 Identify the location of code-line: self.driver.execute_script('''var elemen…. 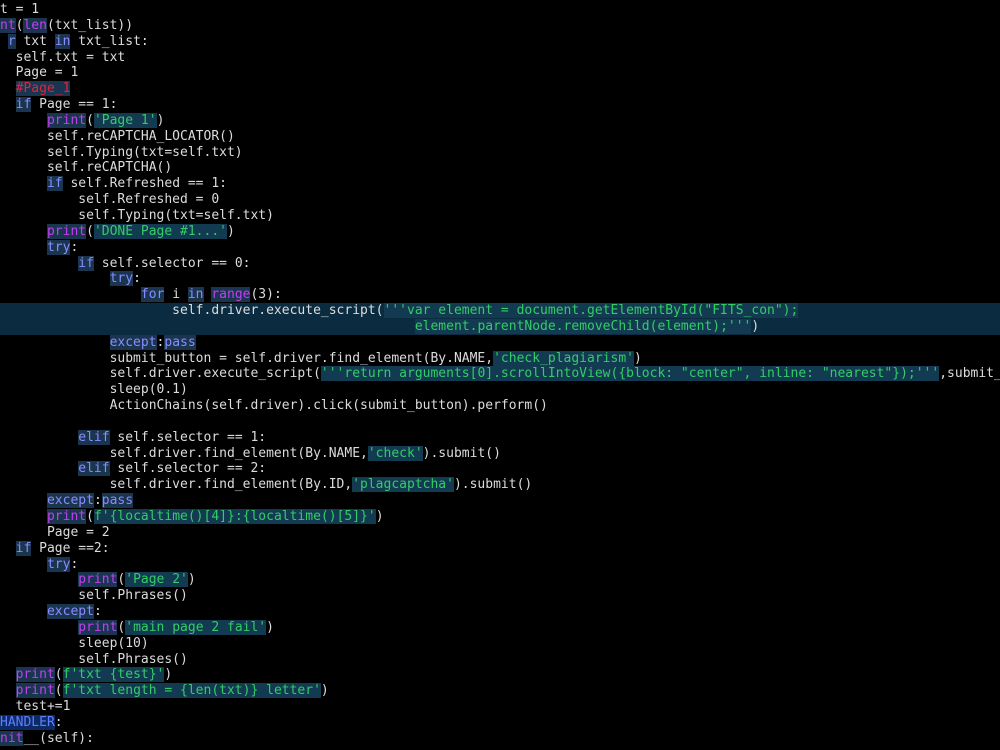
(500, 311).